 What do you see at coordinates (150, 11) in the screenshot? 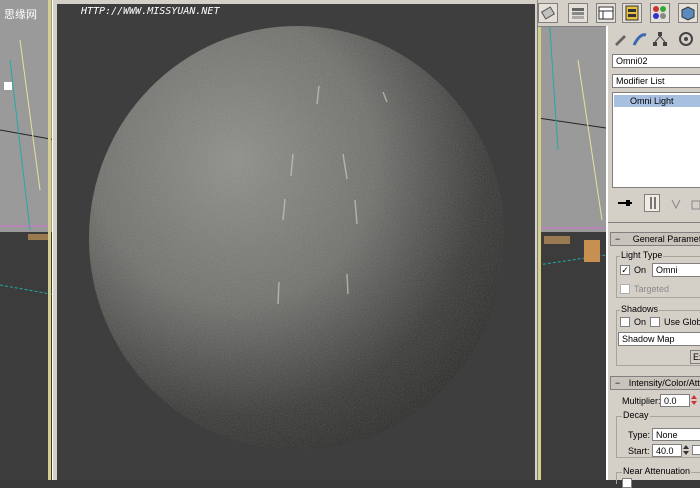
I see `watermark-url: HTTP://WWW.MISSYUAN.NET` at bounding box center [150, 11].